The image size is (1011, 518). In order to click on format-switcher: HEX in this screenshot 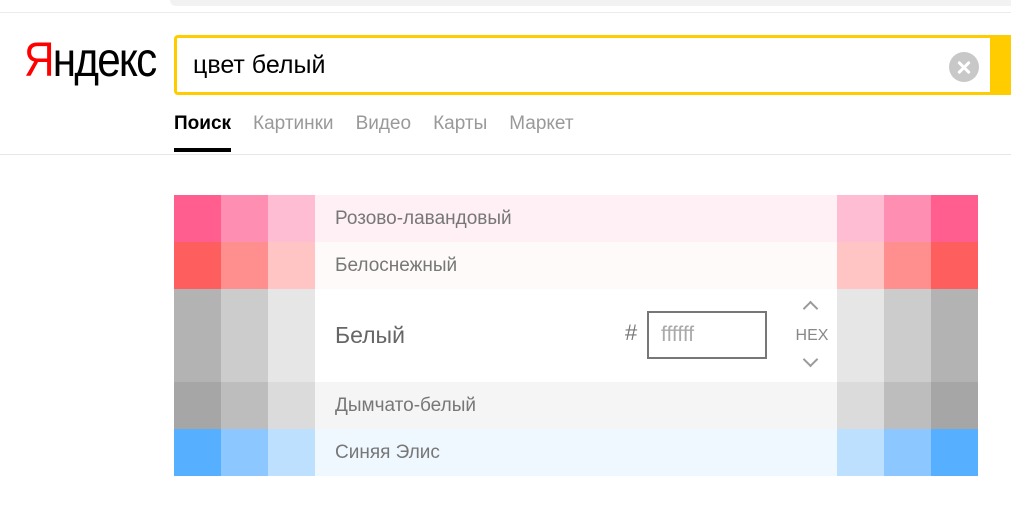, I will do `click(812, 336)`.